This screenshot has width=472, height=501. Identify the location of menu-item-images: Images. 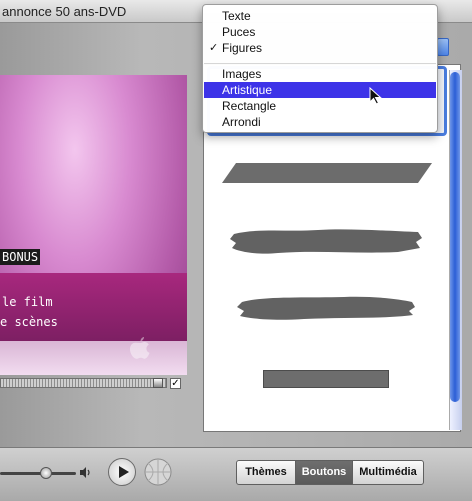
(320, 74).